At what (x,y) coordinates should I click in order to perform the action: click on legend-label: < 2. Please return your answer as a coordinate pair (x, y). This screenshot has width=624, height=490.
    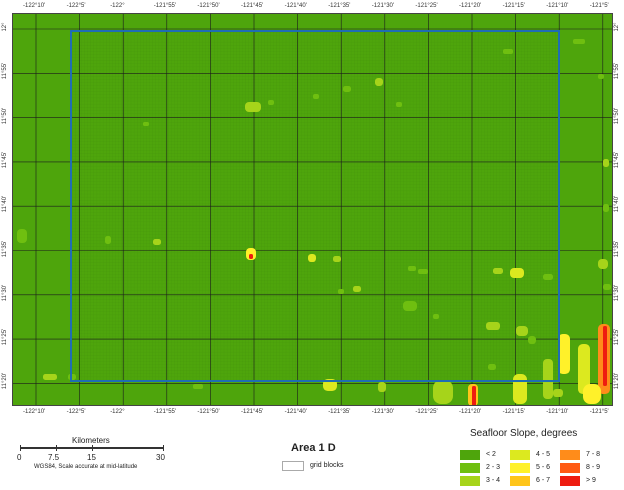
    Looking at the image, I should click on (491, 454).